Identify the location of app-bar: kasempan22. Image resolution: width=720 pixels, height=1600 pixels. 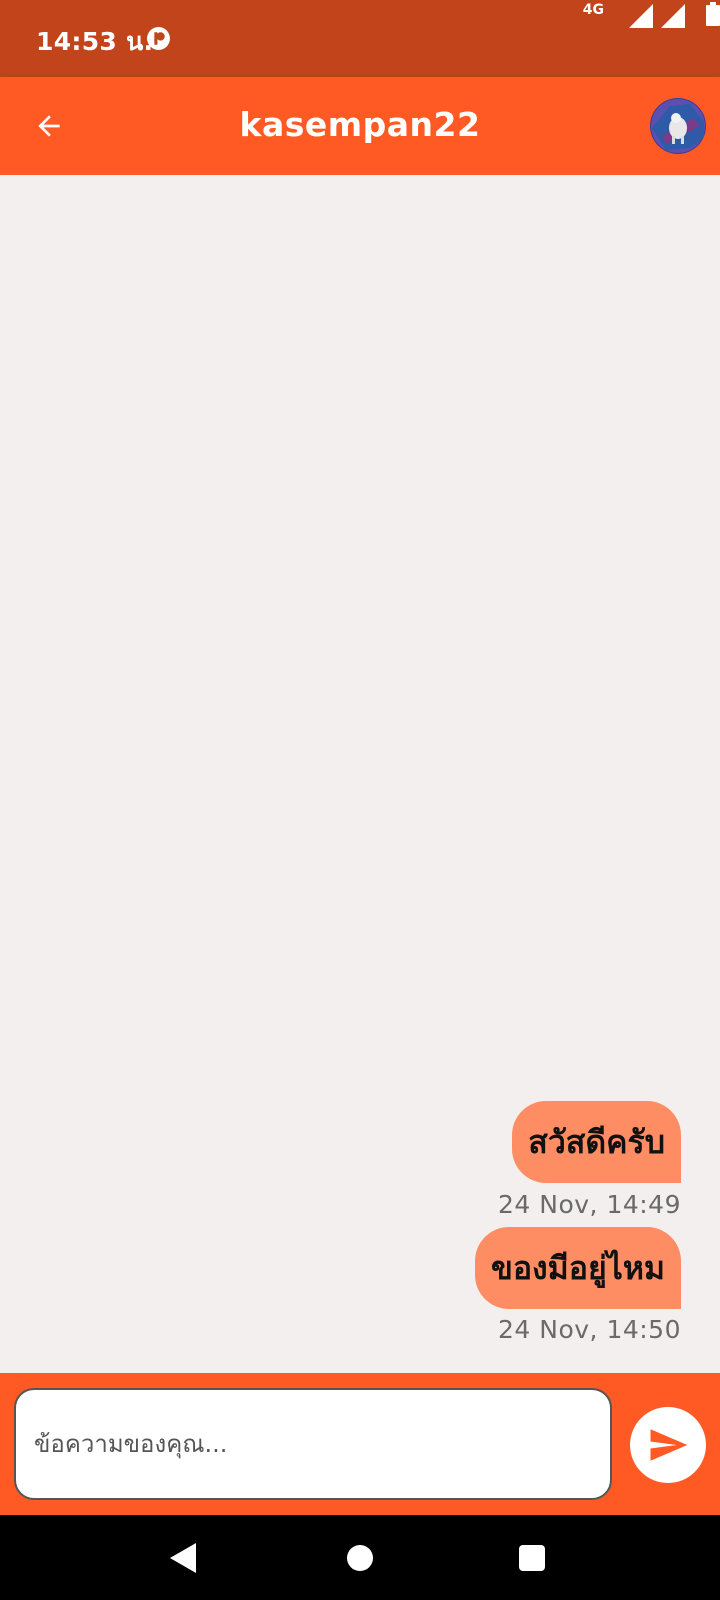
(360, 126).